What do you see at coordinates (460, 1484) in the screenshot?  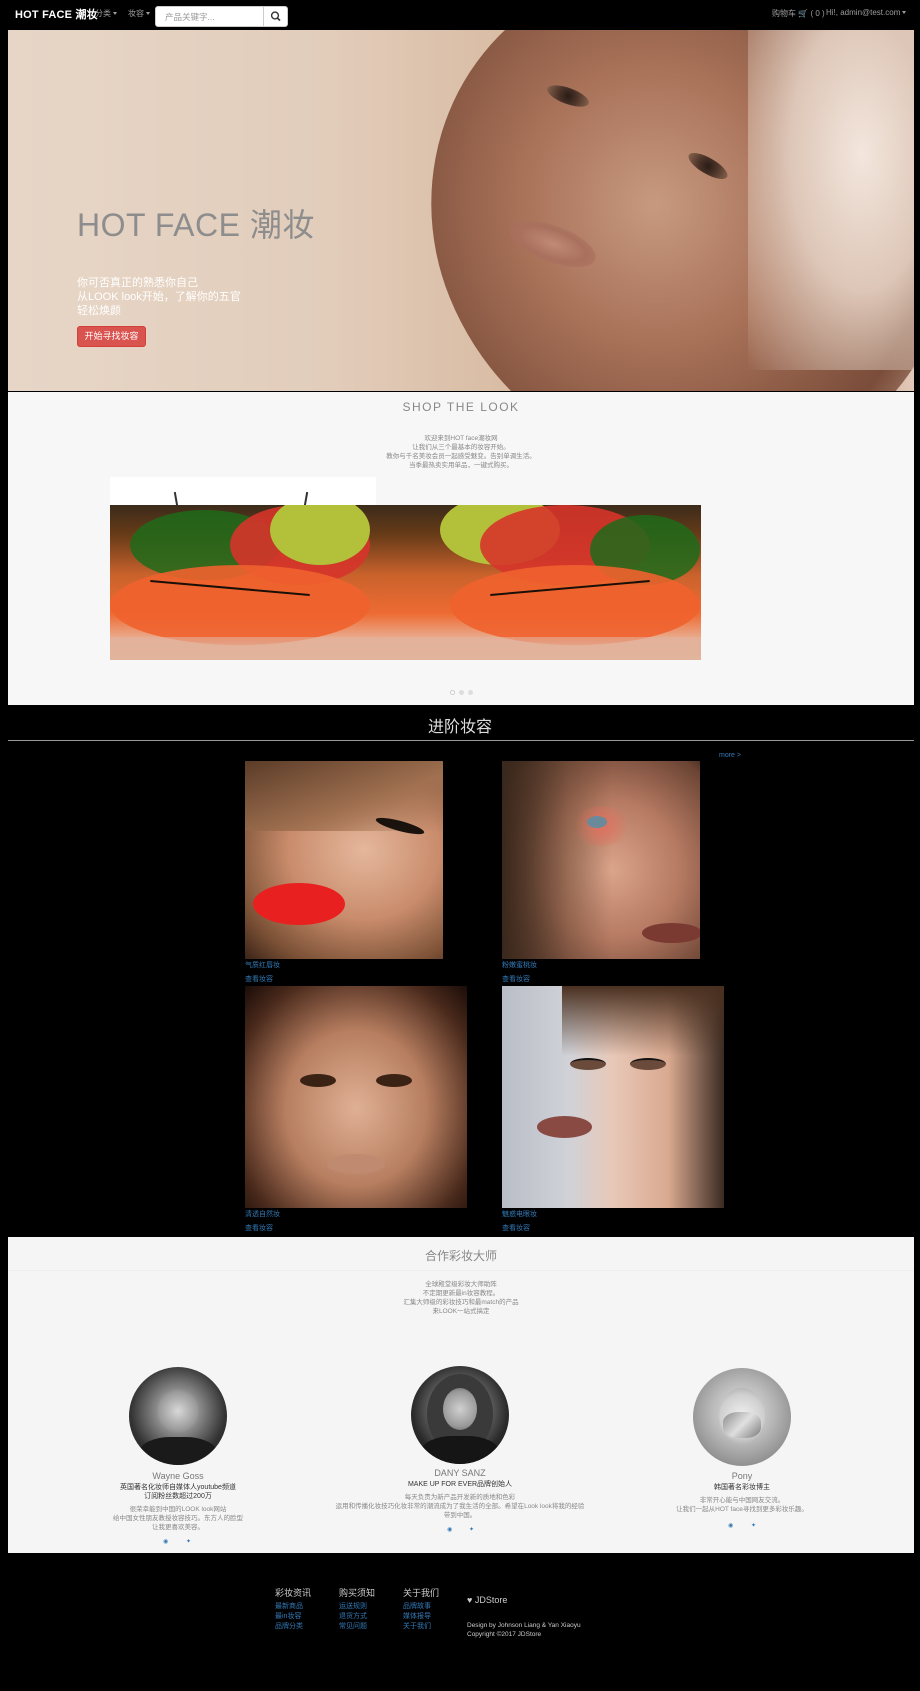 I see `master-title: MAKE UP FOR EVER品牌创始人` at bounding box center [460, 1484].